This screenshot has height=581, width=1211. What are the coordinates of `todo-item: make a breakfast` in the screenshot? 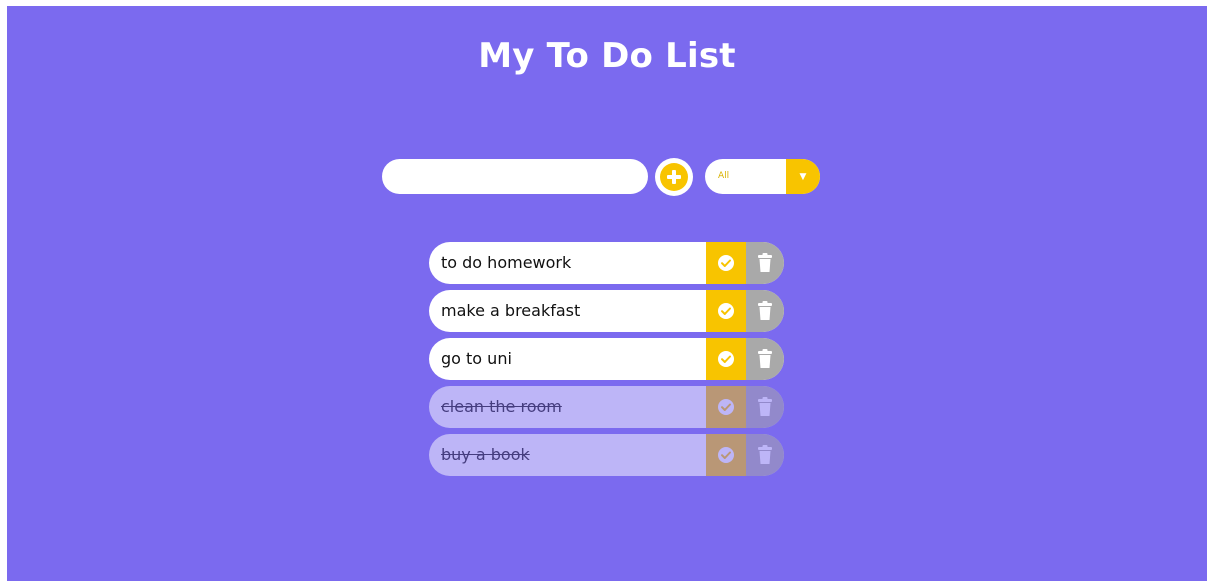 It's located at (606, 311).